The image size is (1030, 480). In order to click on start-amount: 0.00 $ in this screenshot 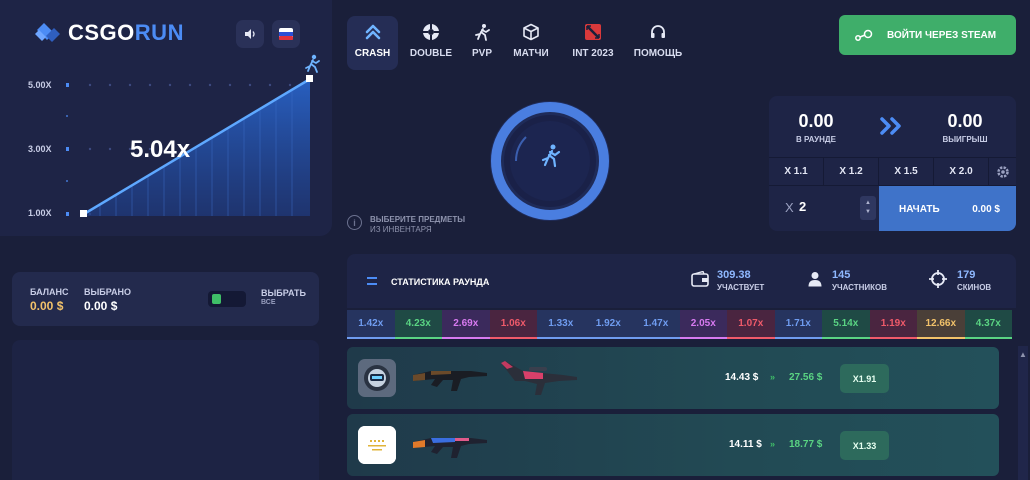, I will do `click(986, 209)`.